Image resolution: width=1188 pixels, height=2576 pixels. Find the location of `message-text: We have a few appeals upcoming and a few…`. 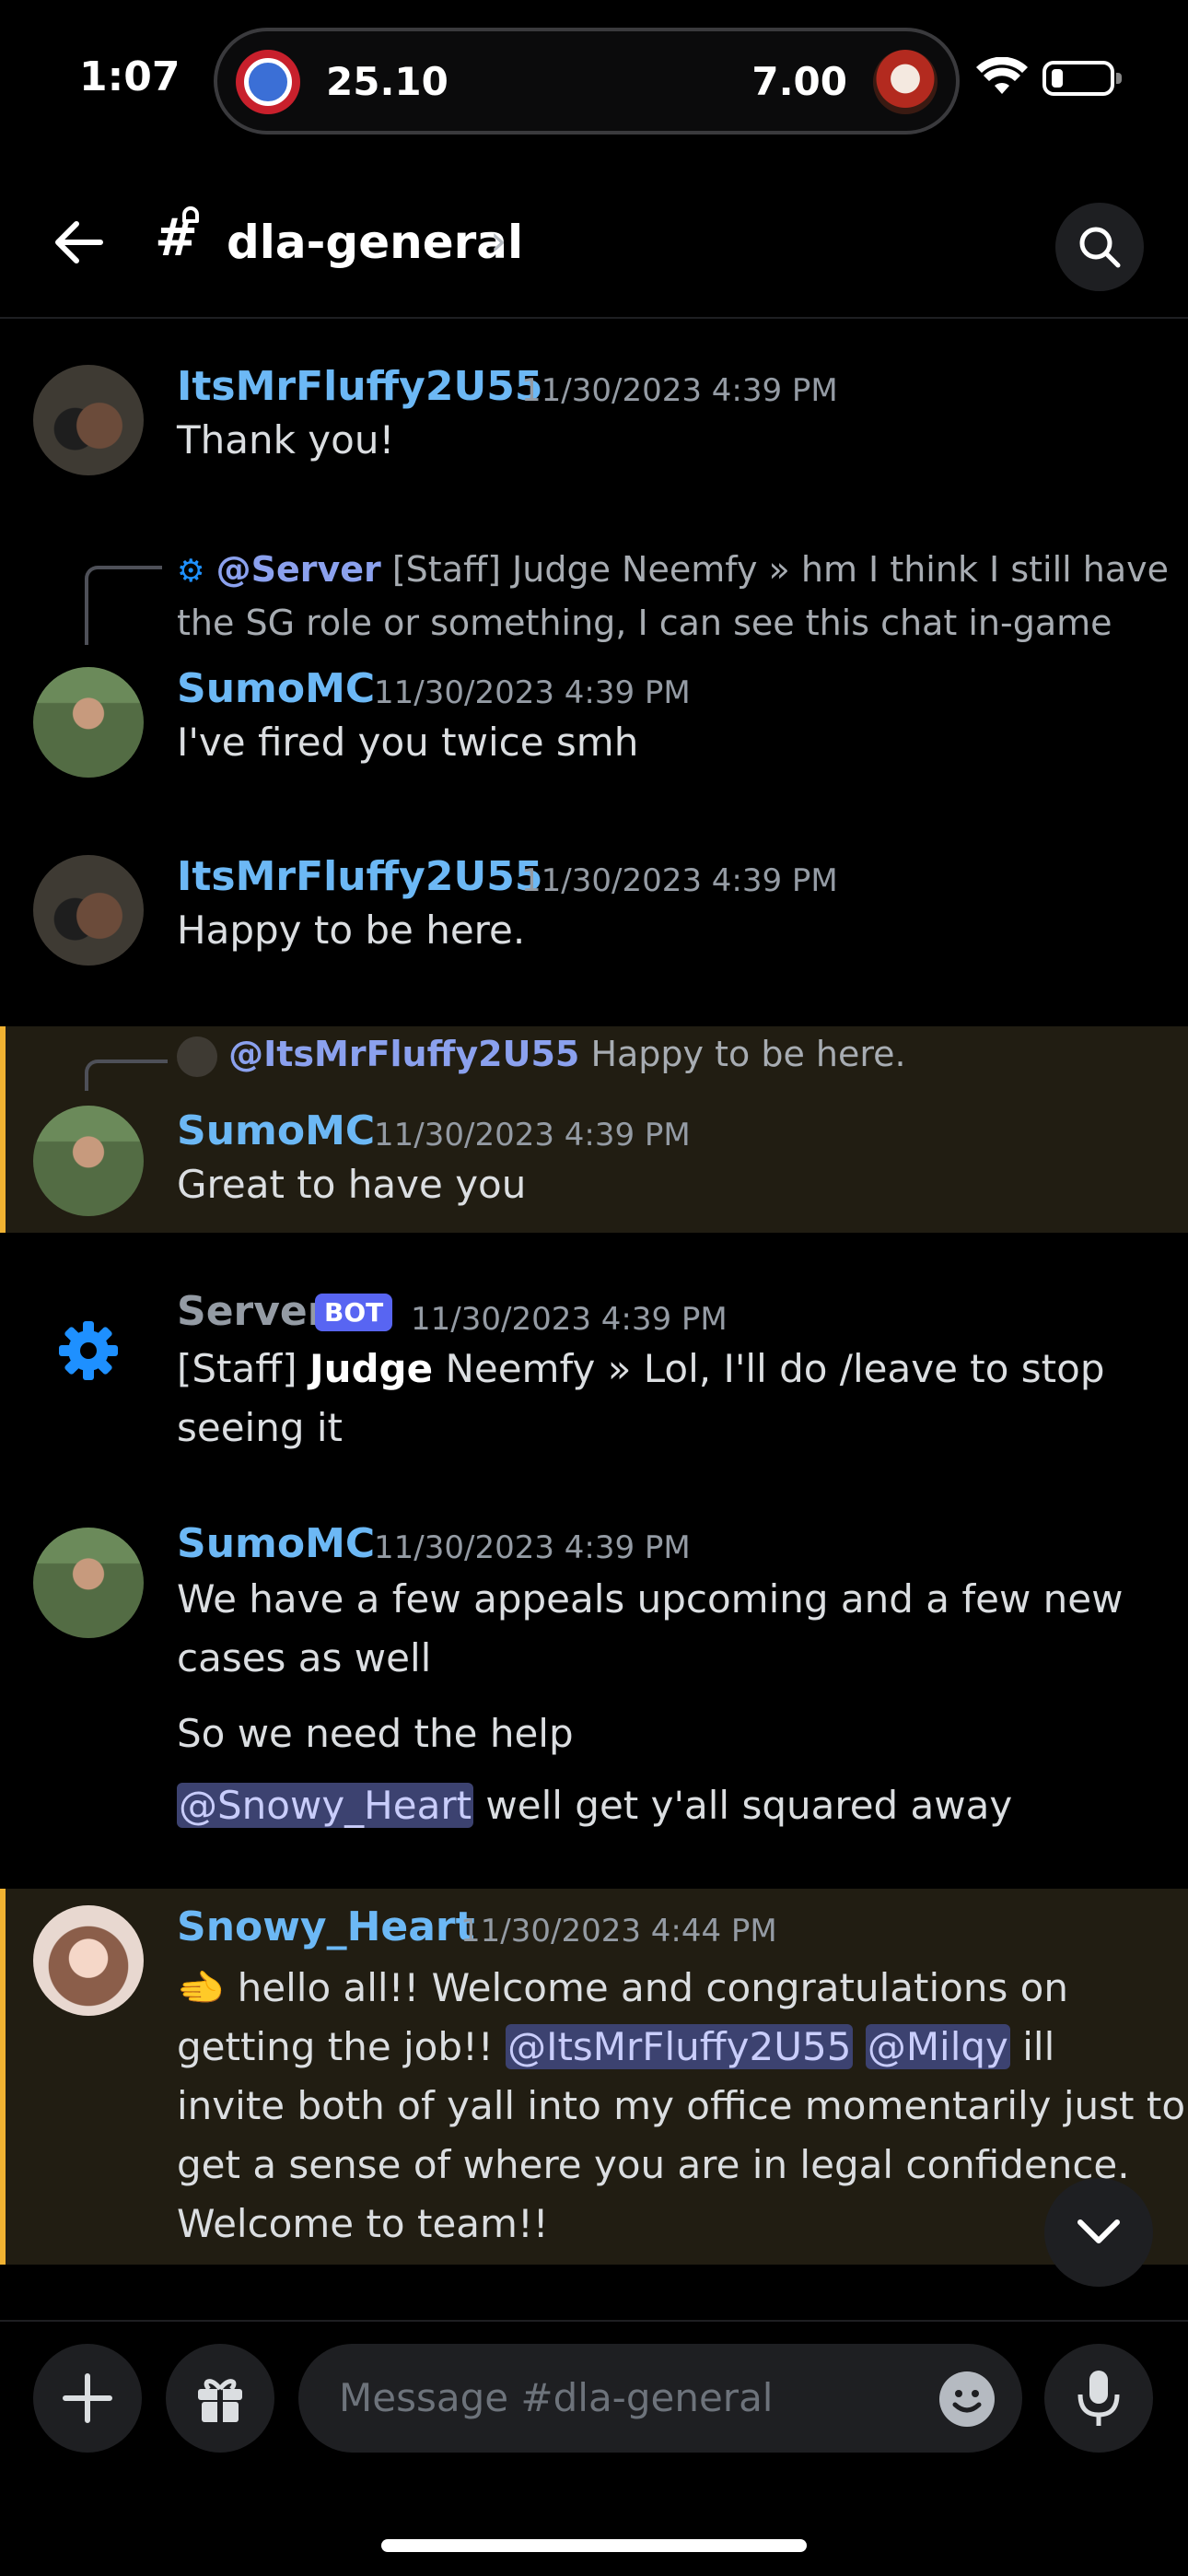

message-text: We have a few appeals upcoming and a few… is located at coordinates (650, 1629).